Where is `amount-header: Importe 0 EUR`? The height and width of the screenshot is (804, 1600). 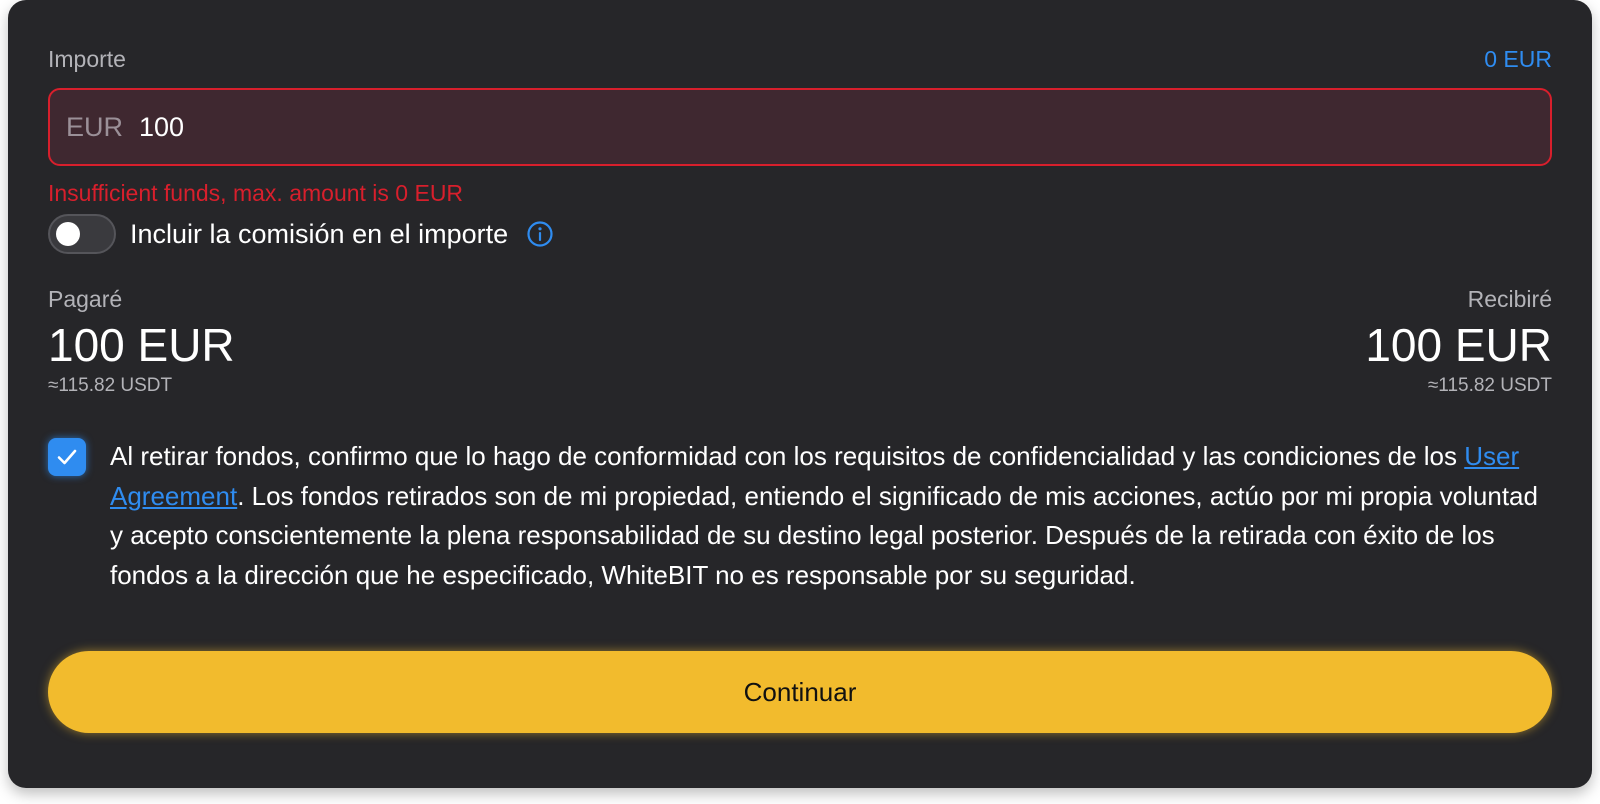
amount-header: Importe 0 EUR is located at coordinates (800, 59).